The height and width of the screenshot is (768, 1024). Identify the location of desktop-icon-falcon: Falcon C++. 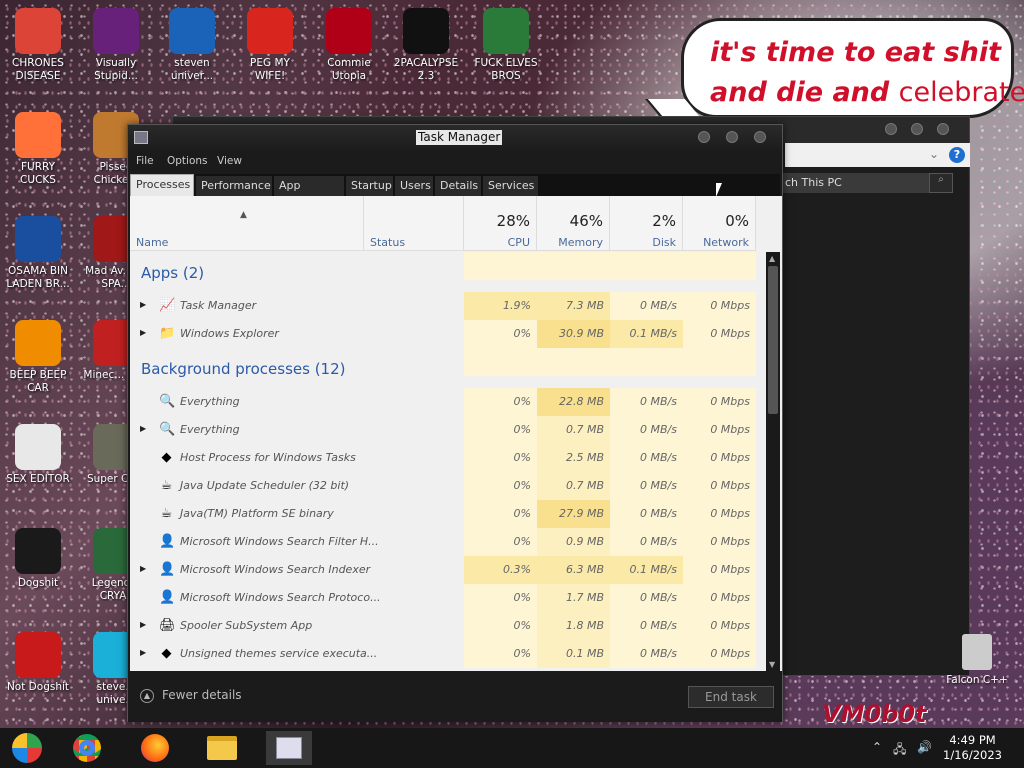
(977, 660).